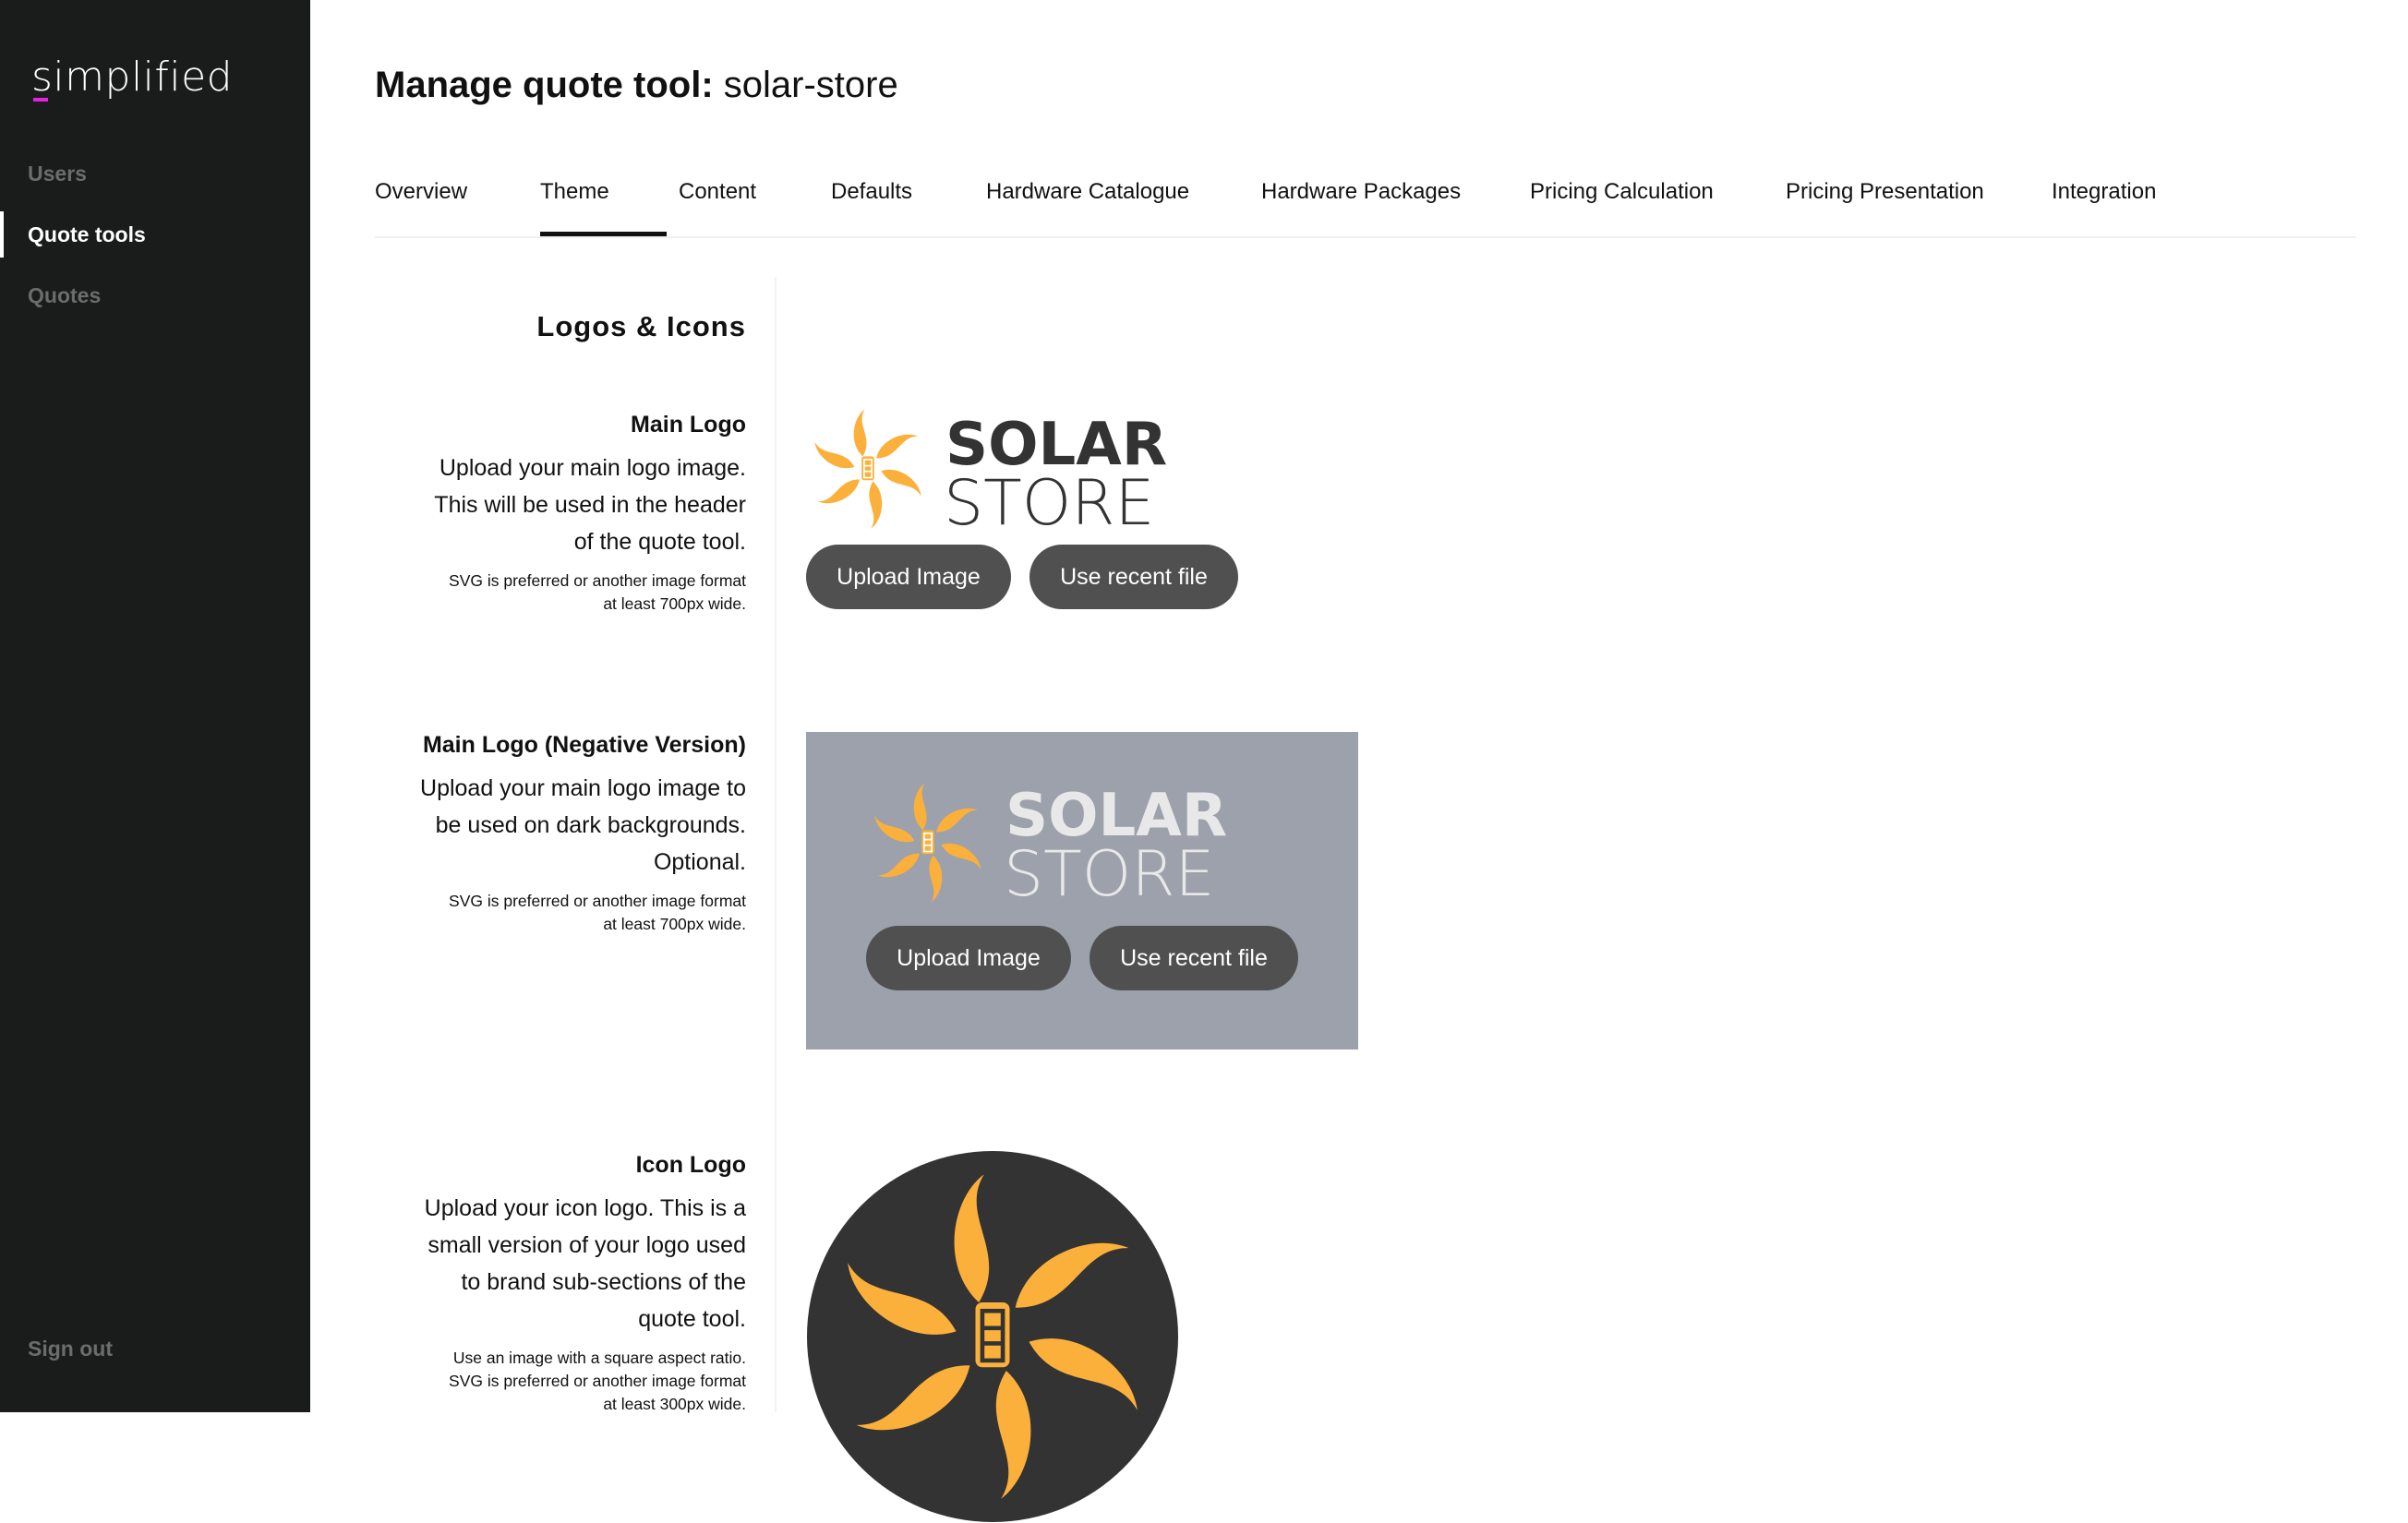 This screenshot has width=2408, height=1523. Describe the element at coordinates (717, 207) in the screenshot. I see `tab-content: Content` at that location.